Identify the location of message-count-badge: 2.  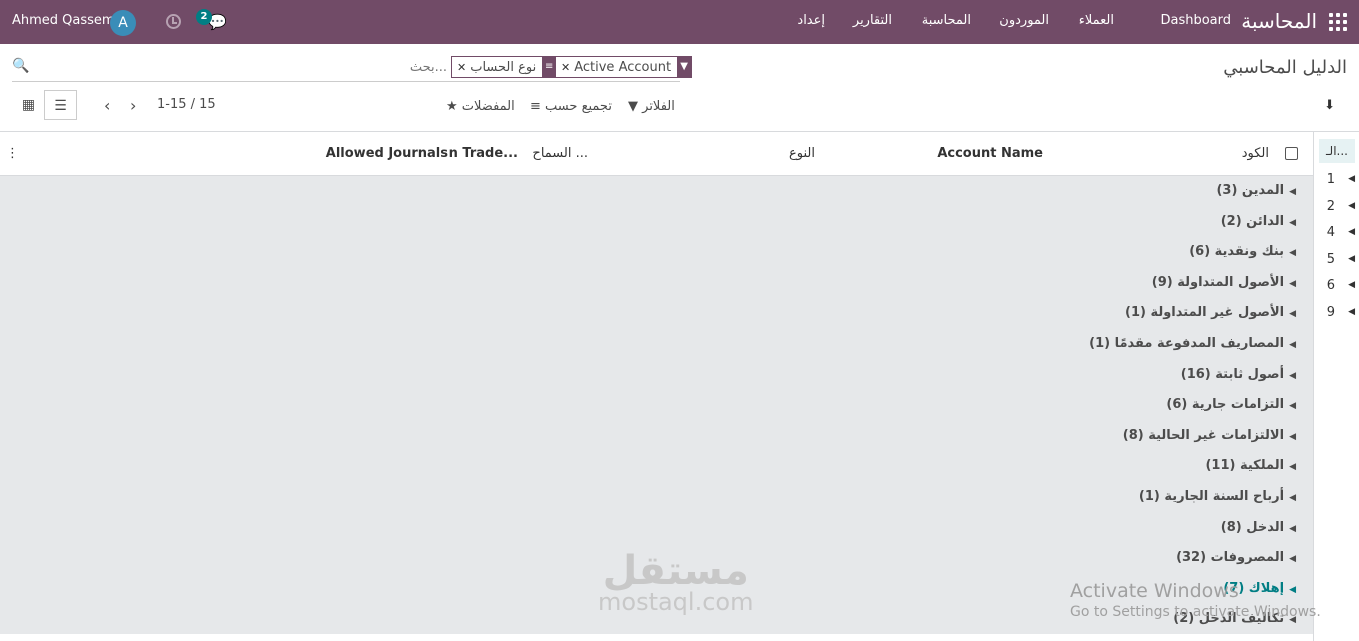
(204, 17).